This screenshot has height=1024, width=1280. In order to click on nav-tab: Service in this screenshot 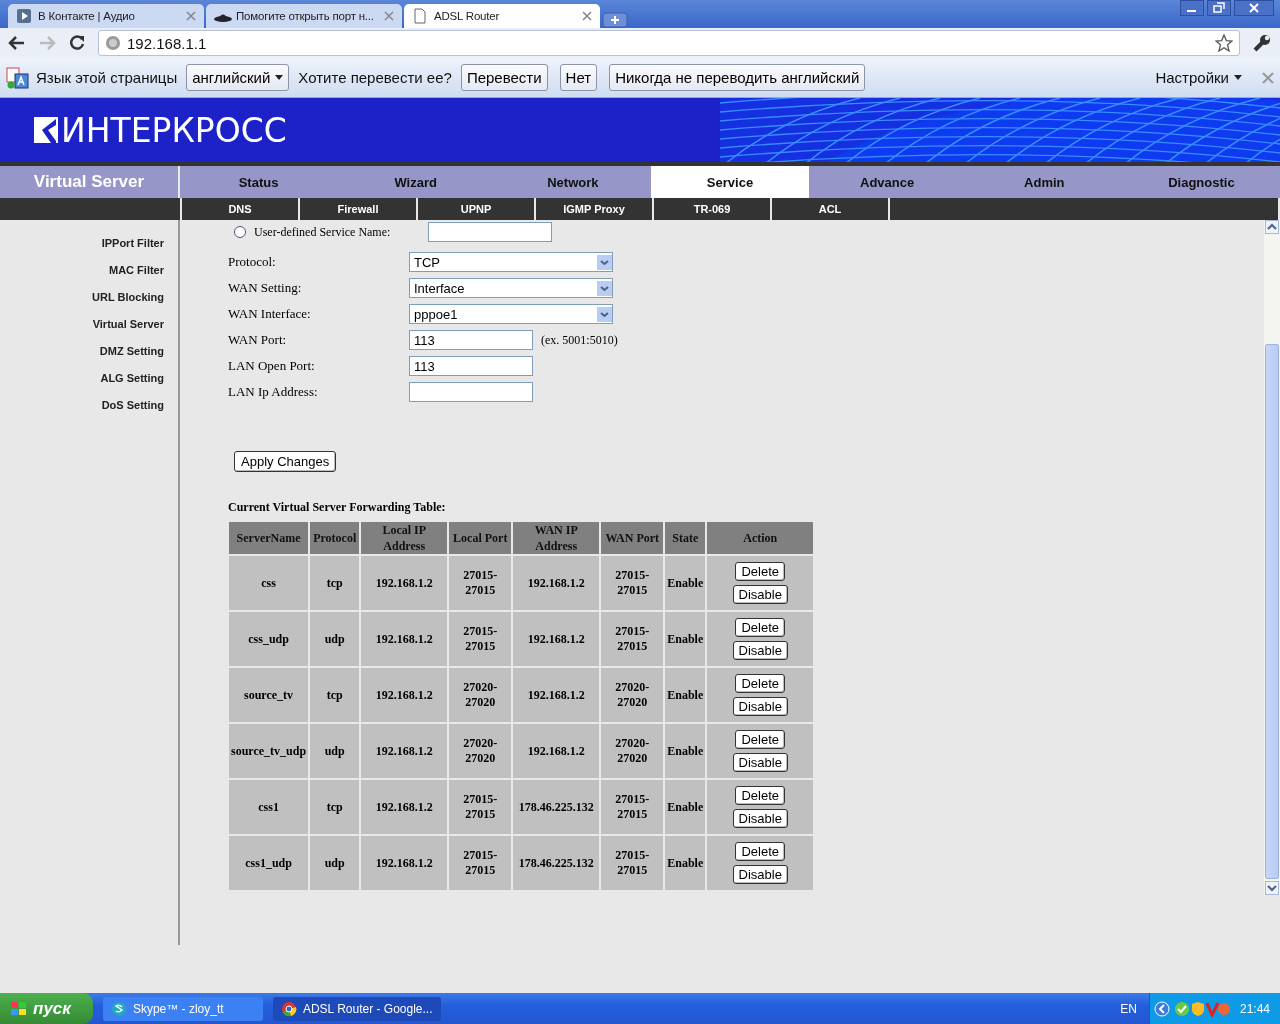, I will do `click(730, 182)`.